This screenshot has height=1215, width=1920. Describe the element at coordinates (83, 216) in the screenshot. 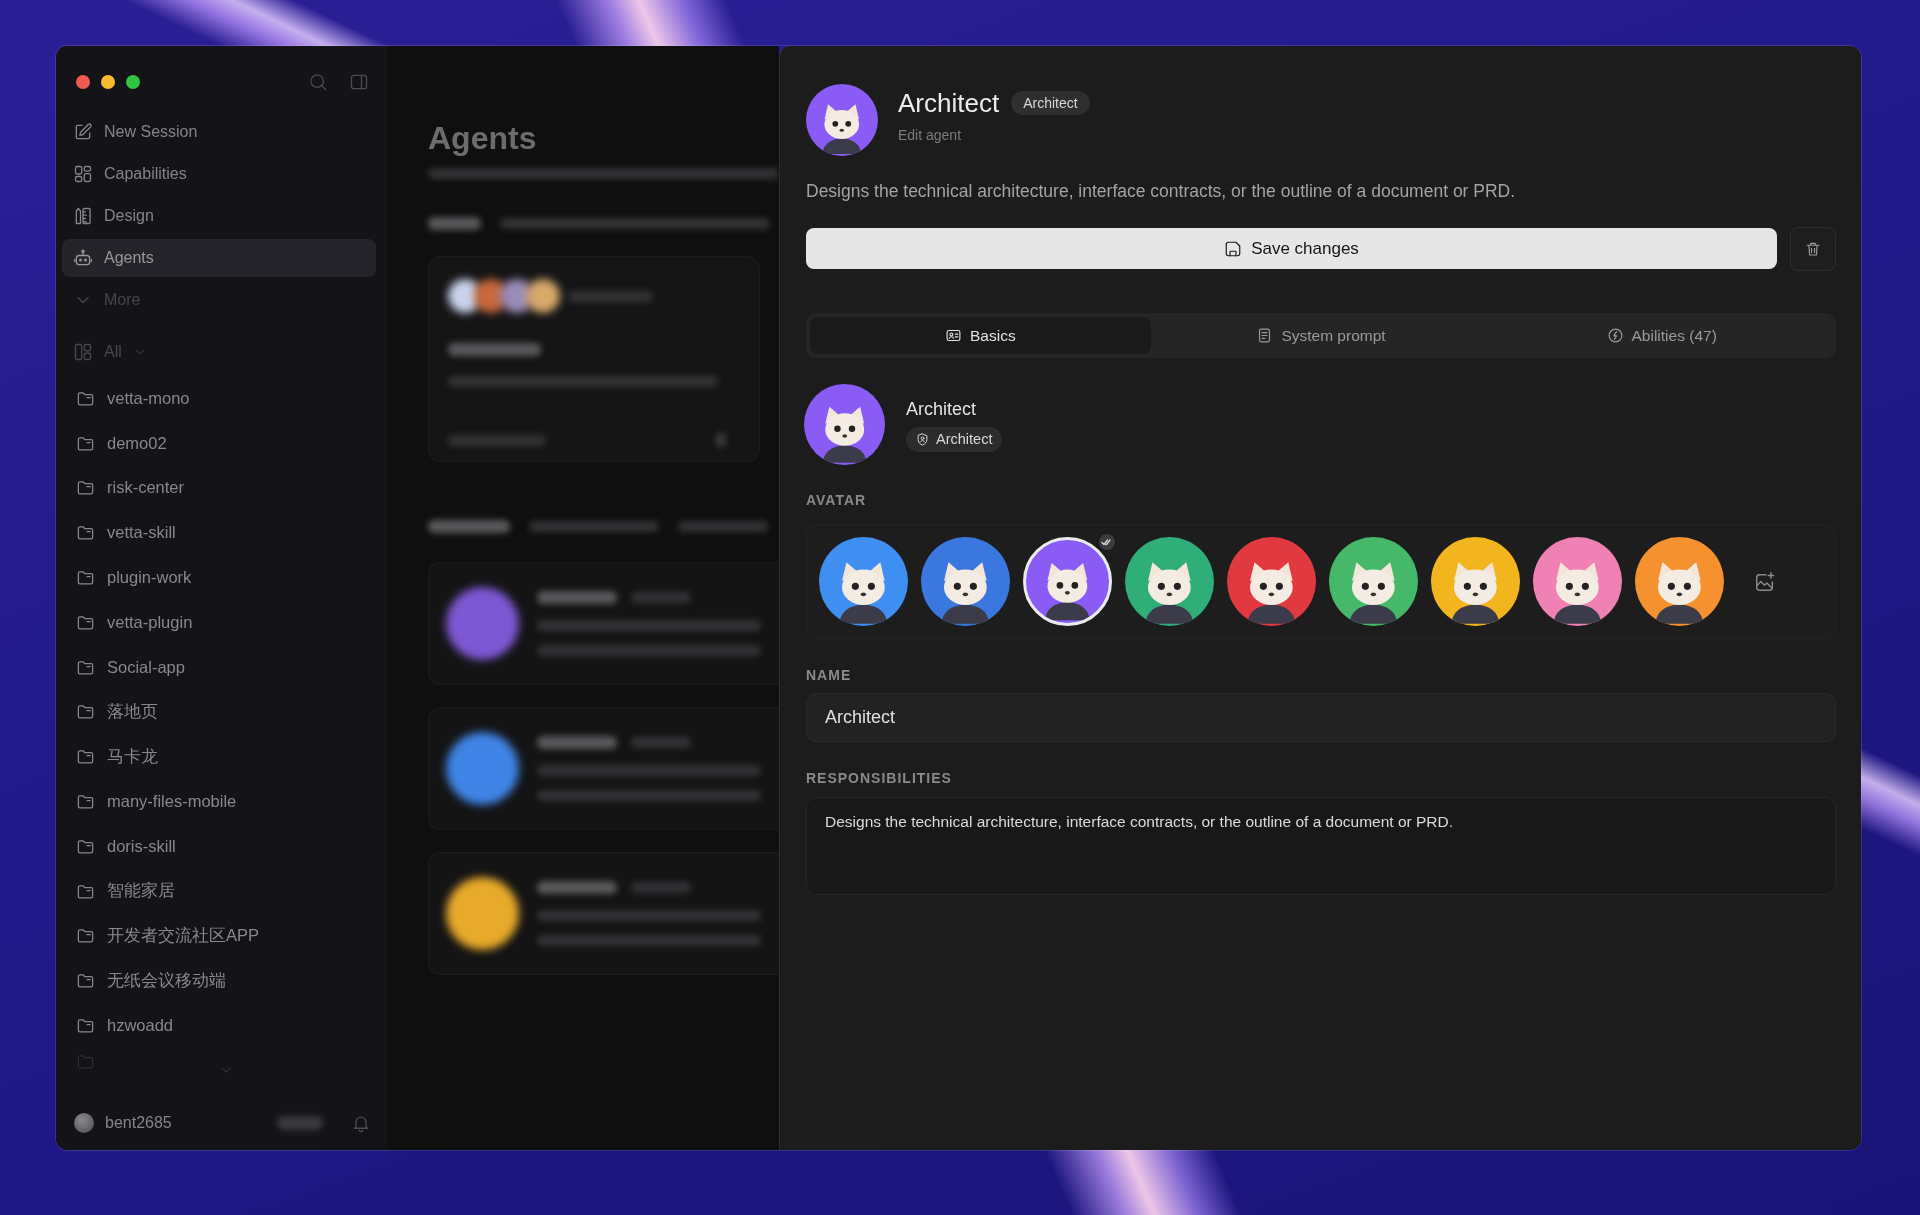

I see `ruler-pencil-icon` at that location.